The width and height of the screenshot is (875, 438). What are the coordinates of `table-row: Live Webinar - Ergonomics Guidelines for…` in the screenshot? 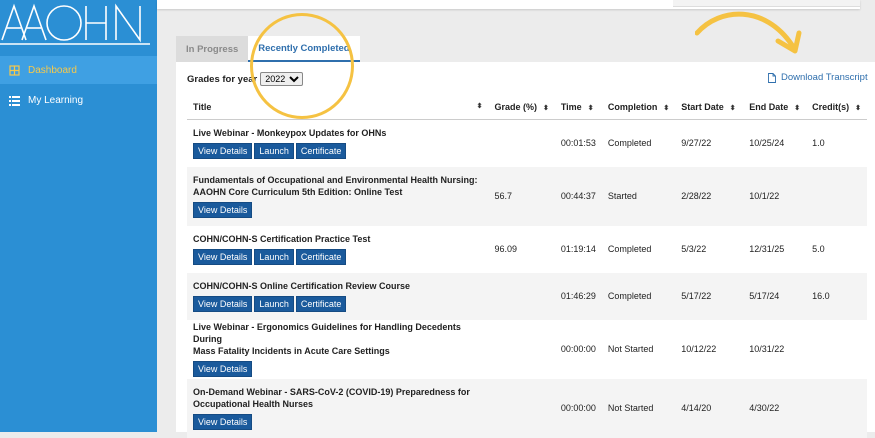 It's located at (527, 349).